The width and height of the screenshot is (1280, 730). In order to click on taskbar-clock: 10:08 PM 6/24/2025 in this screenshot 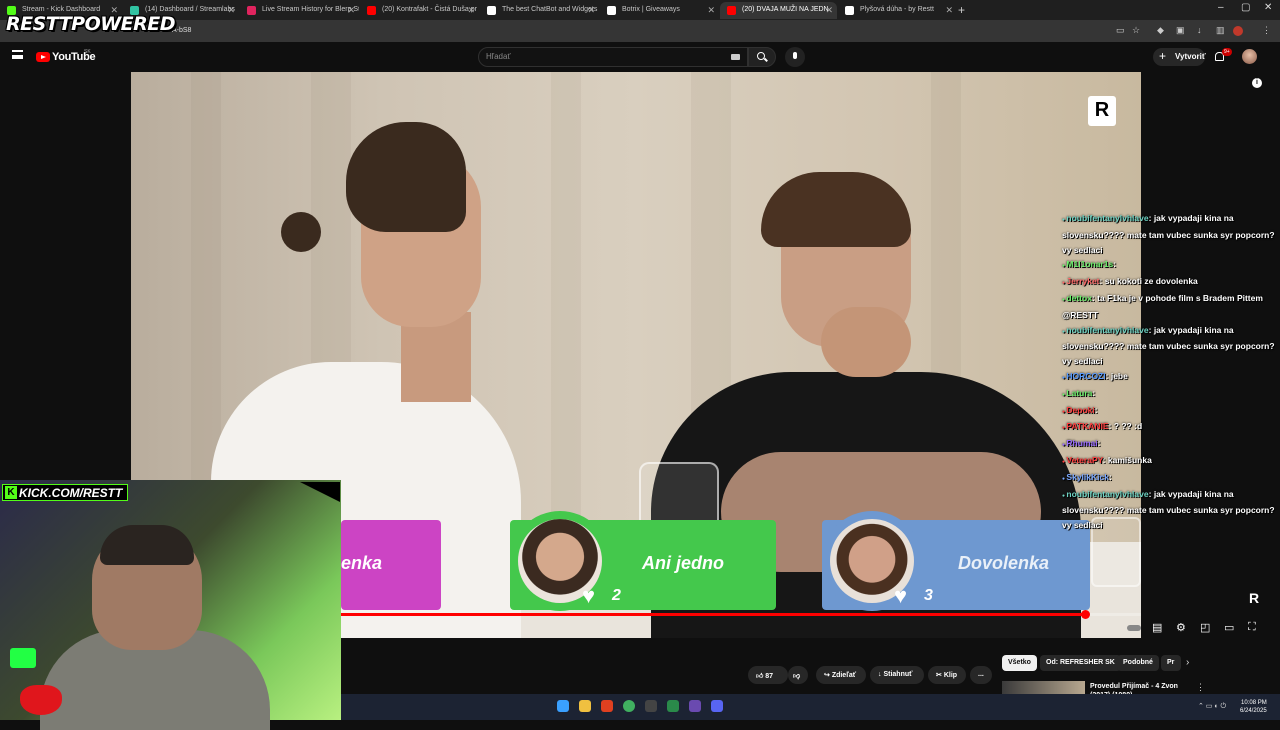, I will do `click(1253, 707)`.